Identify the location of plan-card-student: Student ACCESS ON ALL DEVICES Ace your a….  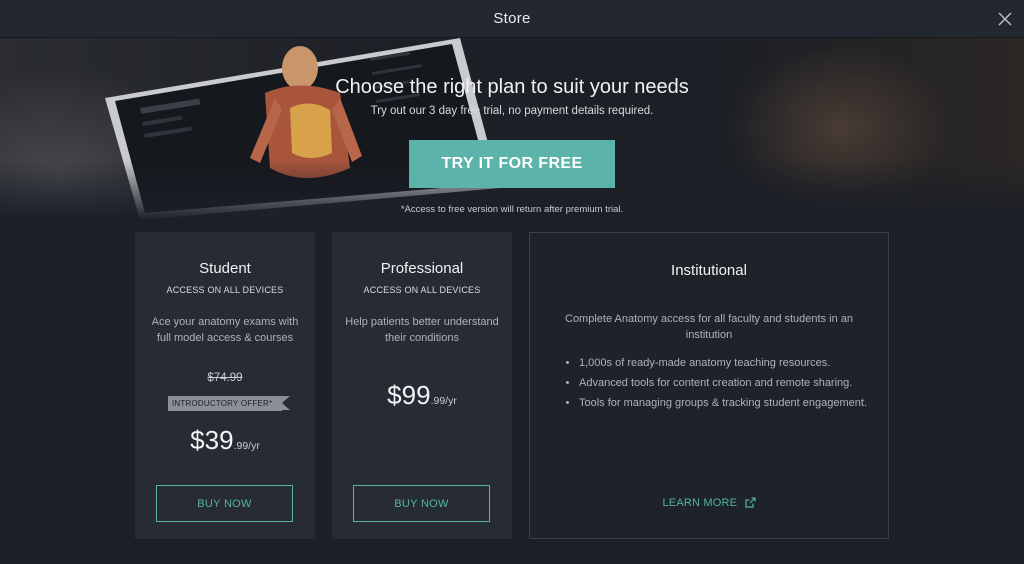
(225, 385).